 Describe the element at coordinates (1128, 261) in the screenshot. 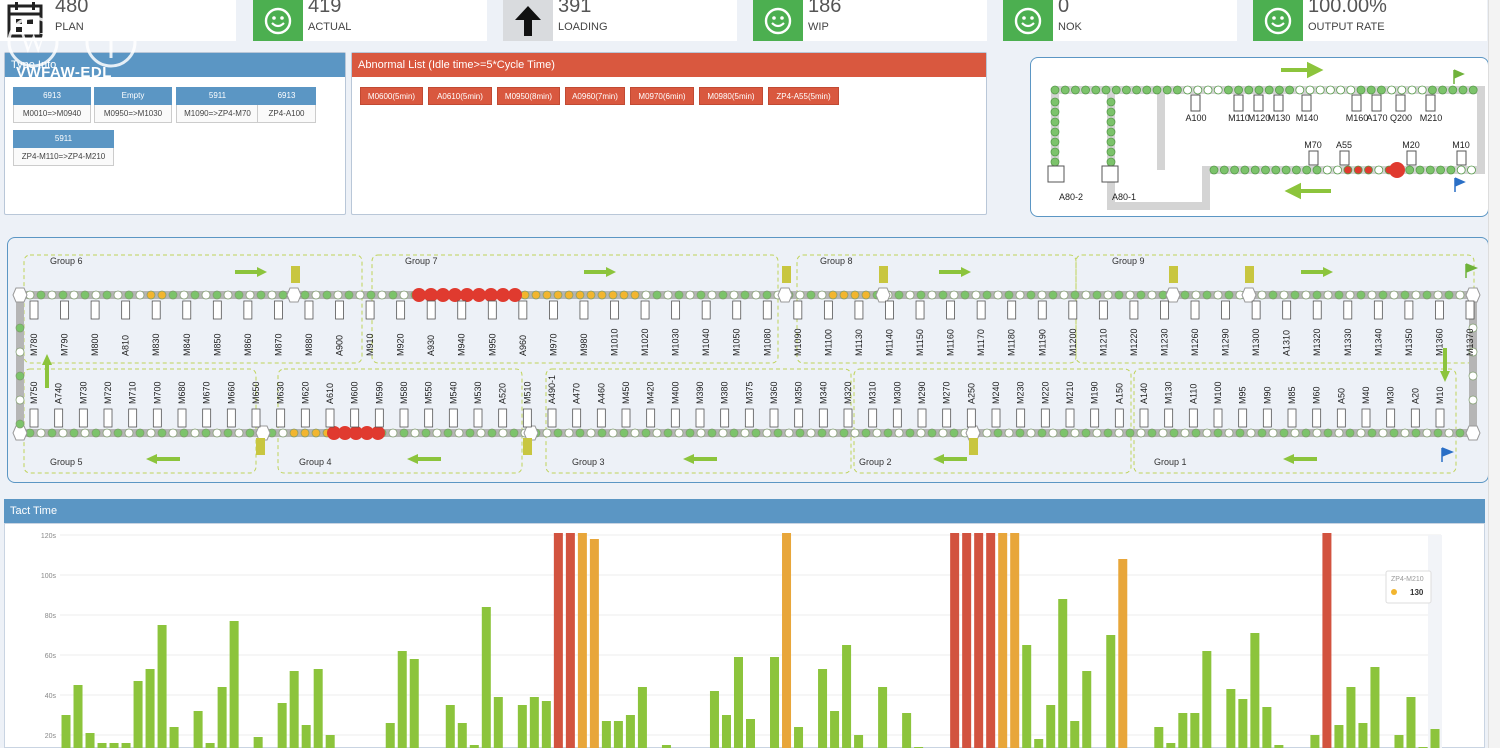

I see `group-label: Group 9` at that location.